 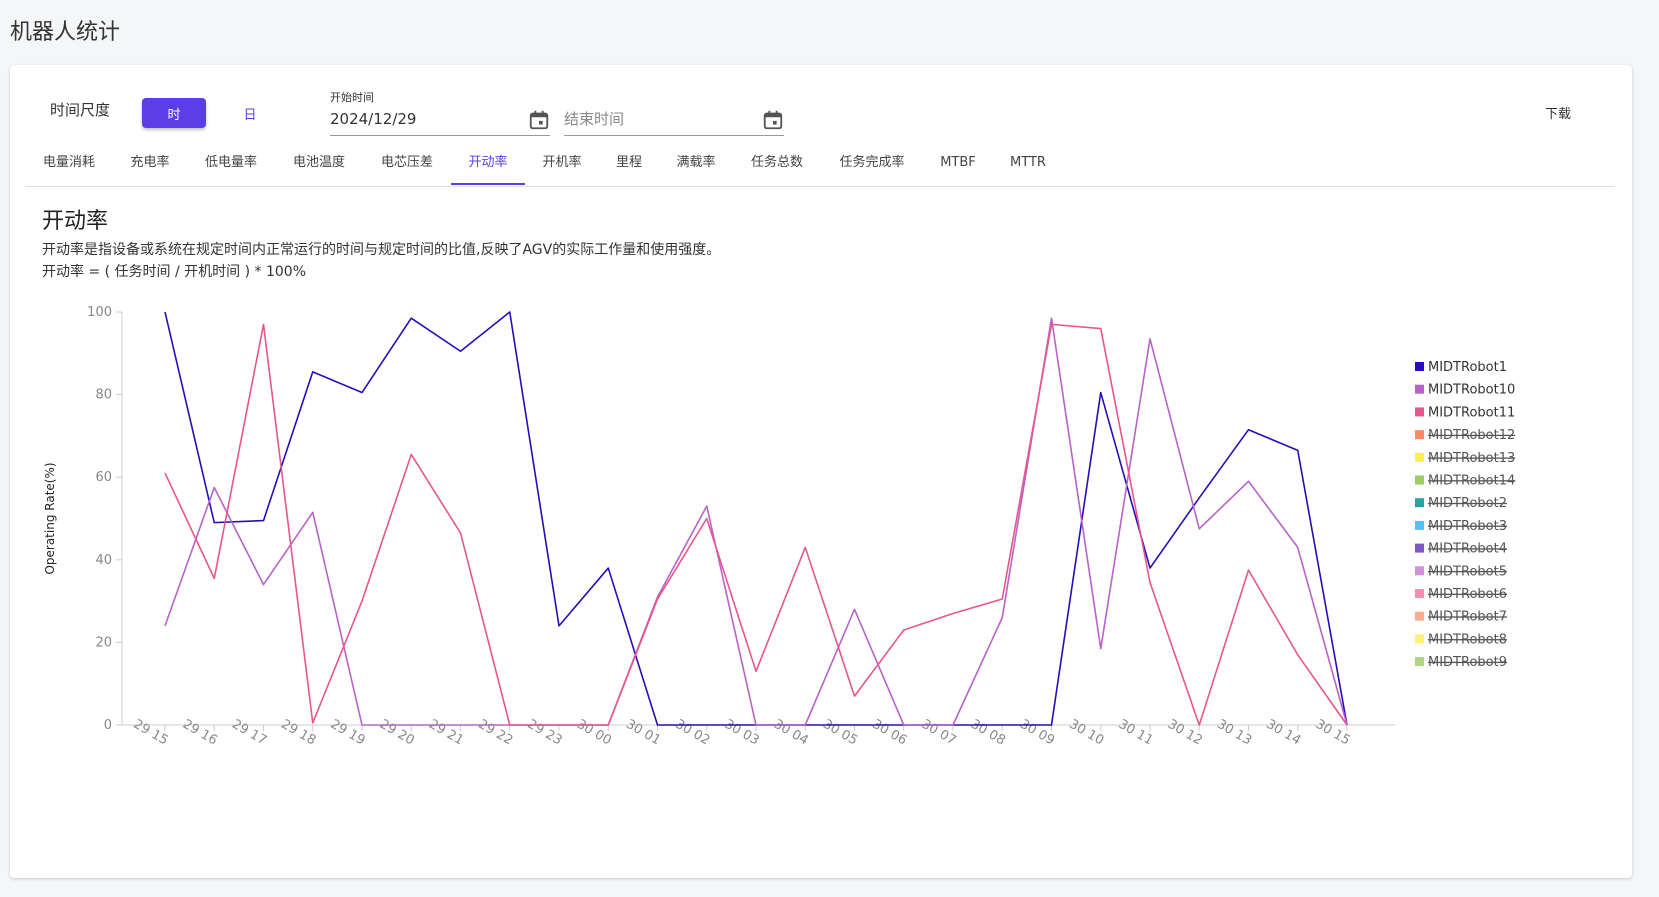 I want to click on y-tick-label: 0, so click(x=108, y=725).